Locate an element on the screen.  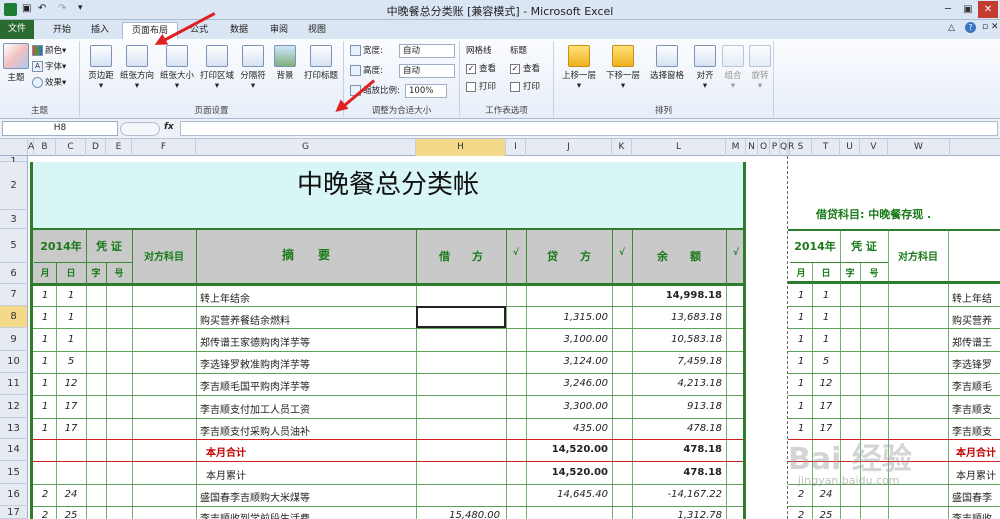
summary-cell: 李吉顺支付采购人员油补 is located at coordinates (305, 430).